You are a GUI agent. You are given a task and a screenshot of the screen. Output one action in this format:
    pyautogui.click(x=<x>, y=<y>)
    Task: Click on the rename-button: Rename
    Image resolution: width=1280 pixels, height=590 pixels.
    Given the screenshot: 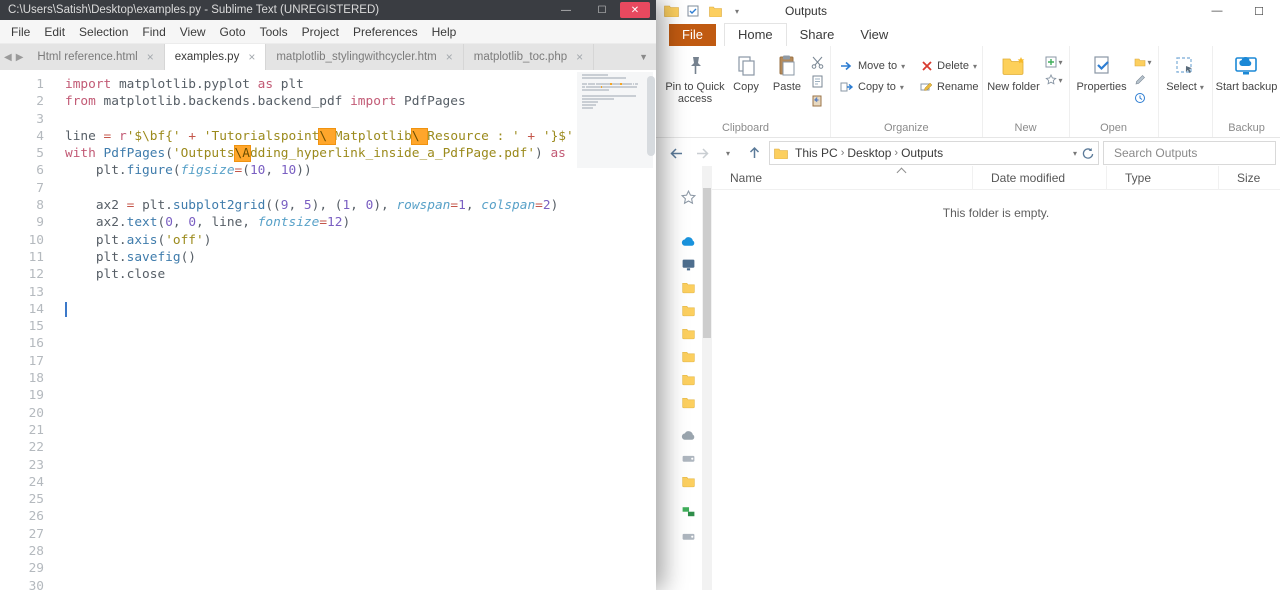 What is the action you would take?
    pyautogui.click(x=949, y=87)
    